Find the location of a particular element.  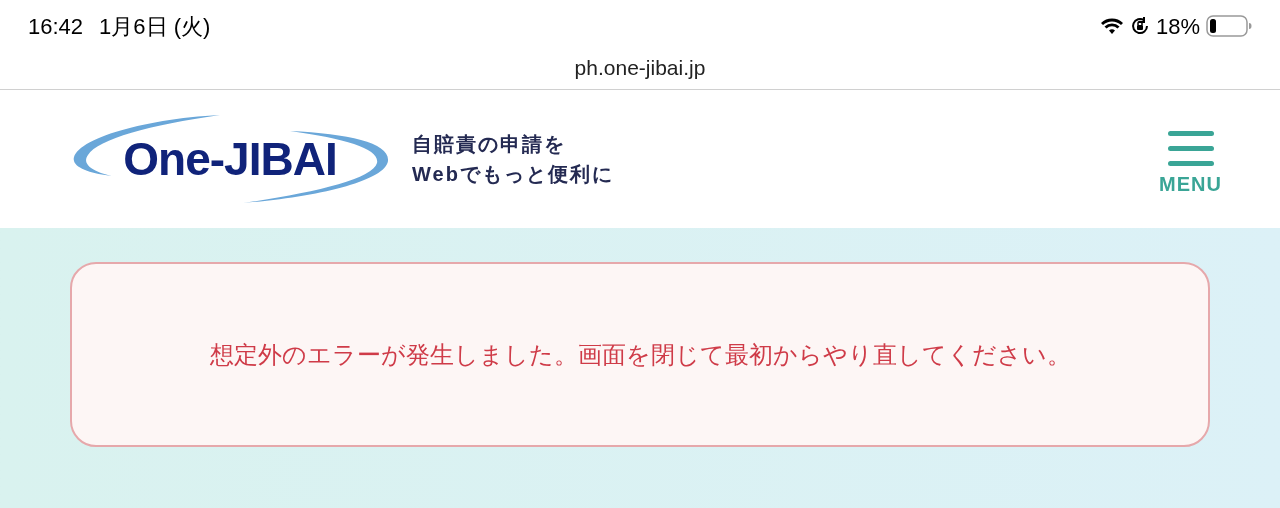

battery-percent: 18% is located at coordinates (1177, 26).